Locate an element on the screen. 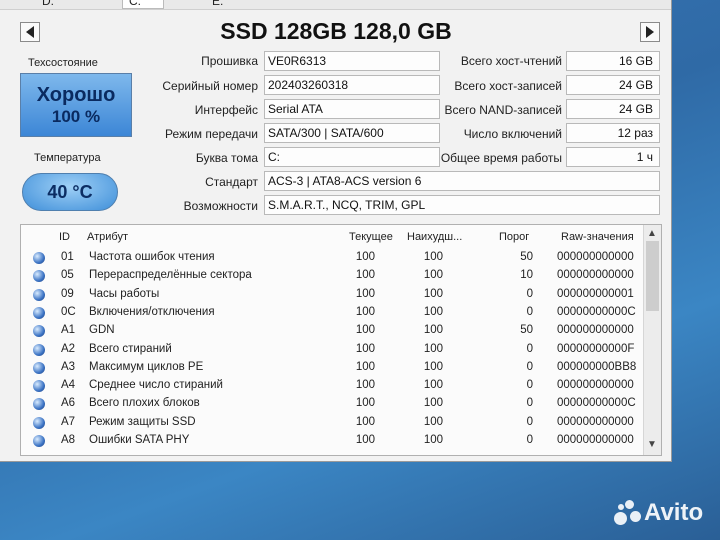 This screenshot has width=720, height=540. drive-tab-e: E: is located at coordinates (217, 4).